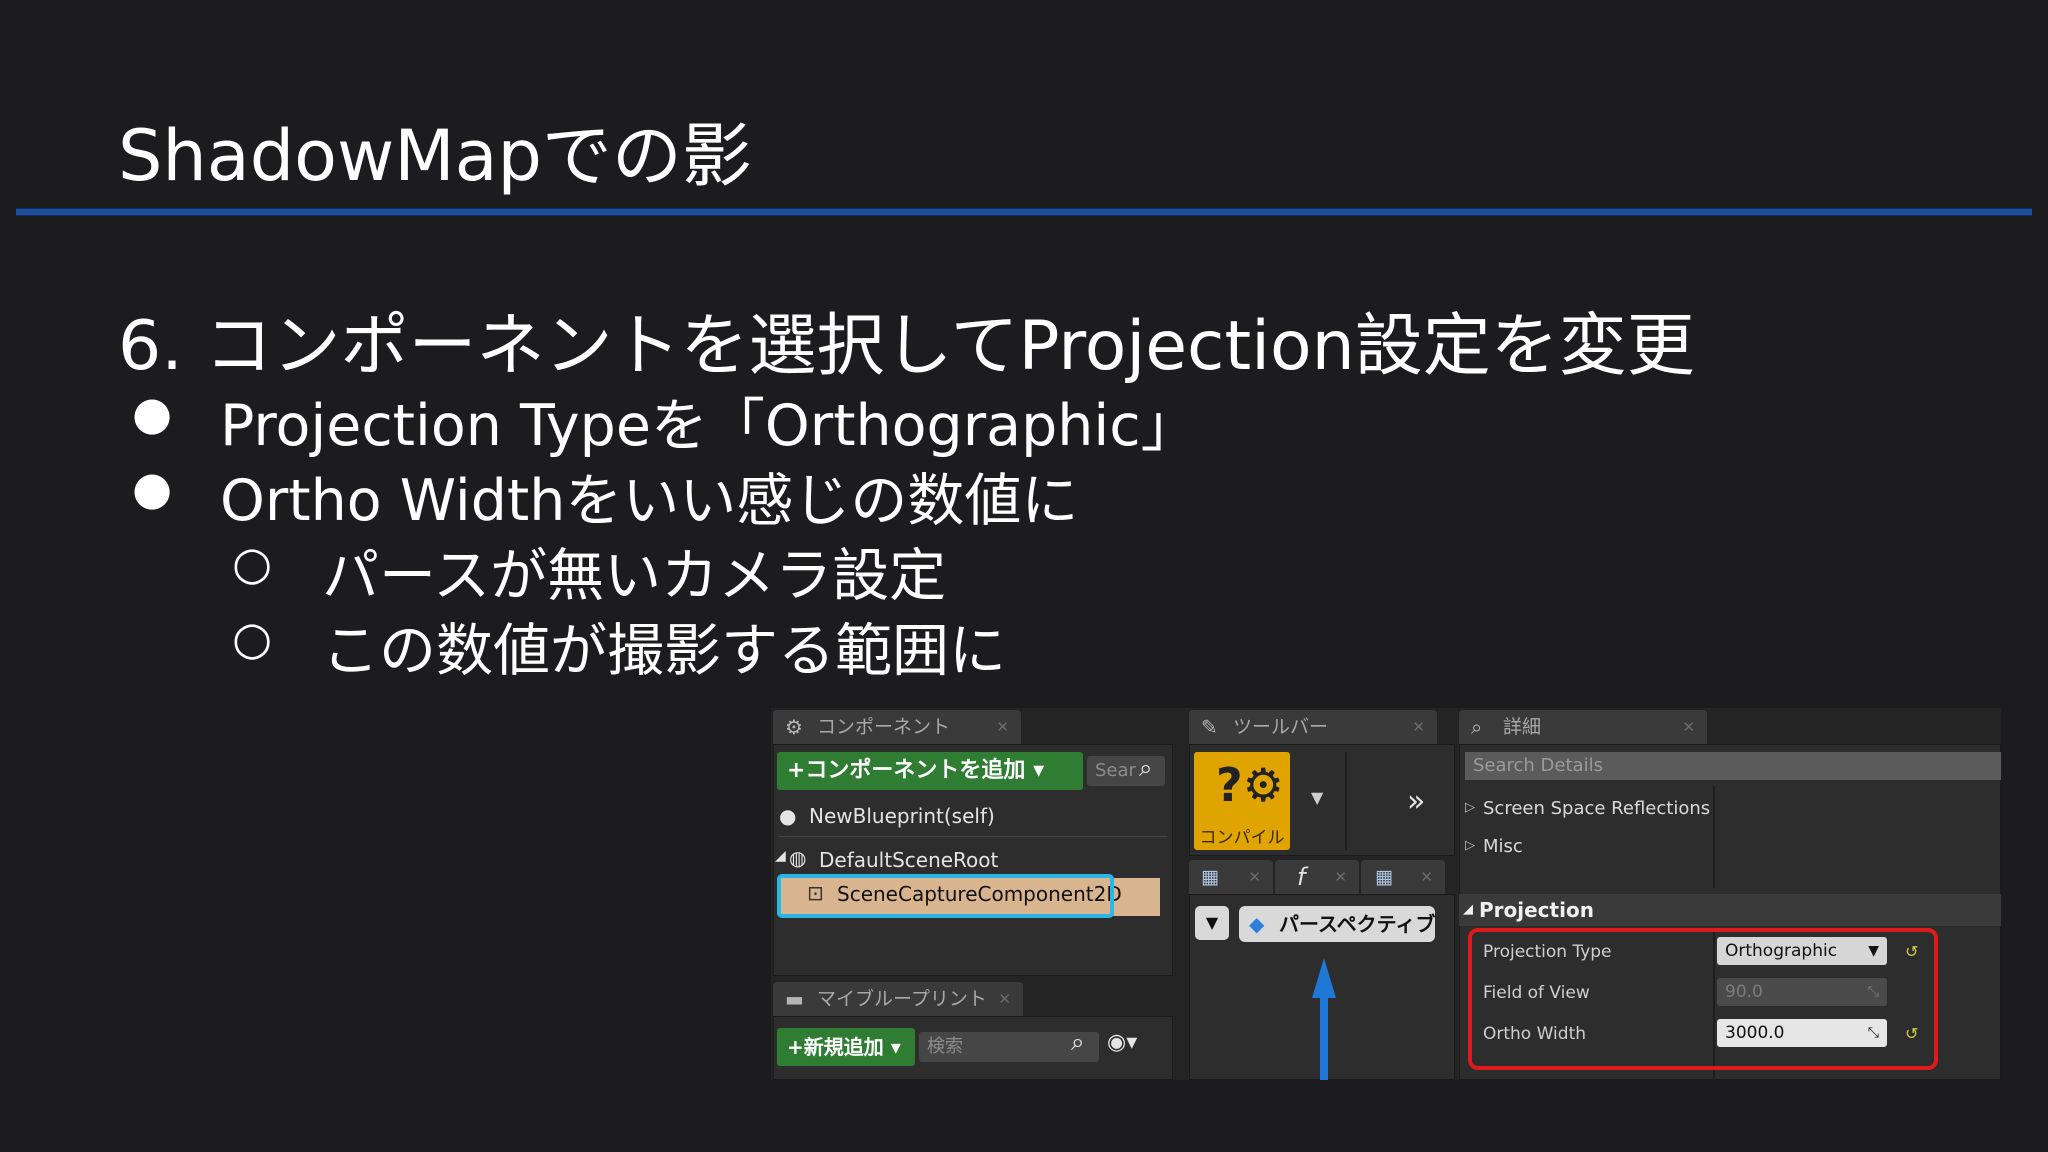 This screenshot has height=1152, width=2048. I want to click on function-icon: f, so click(1301, 877).